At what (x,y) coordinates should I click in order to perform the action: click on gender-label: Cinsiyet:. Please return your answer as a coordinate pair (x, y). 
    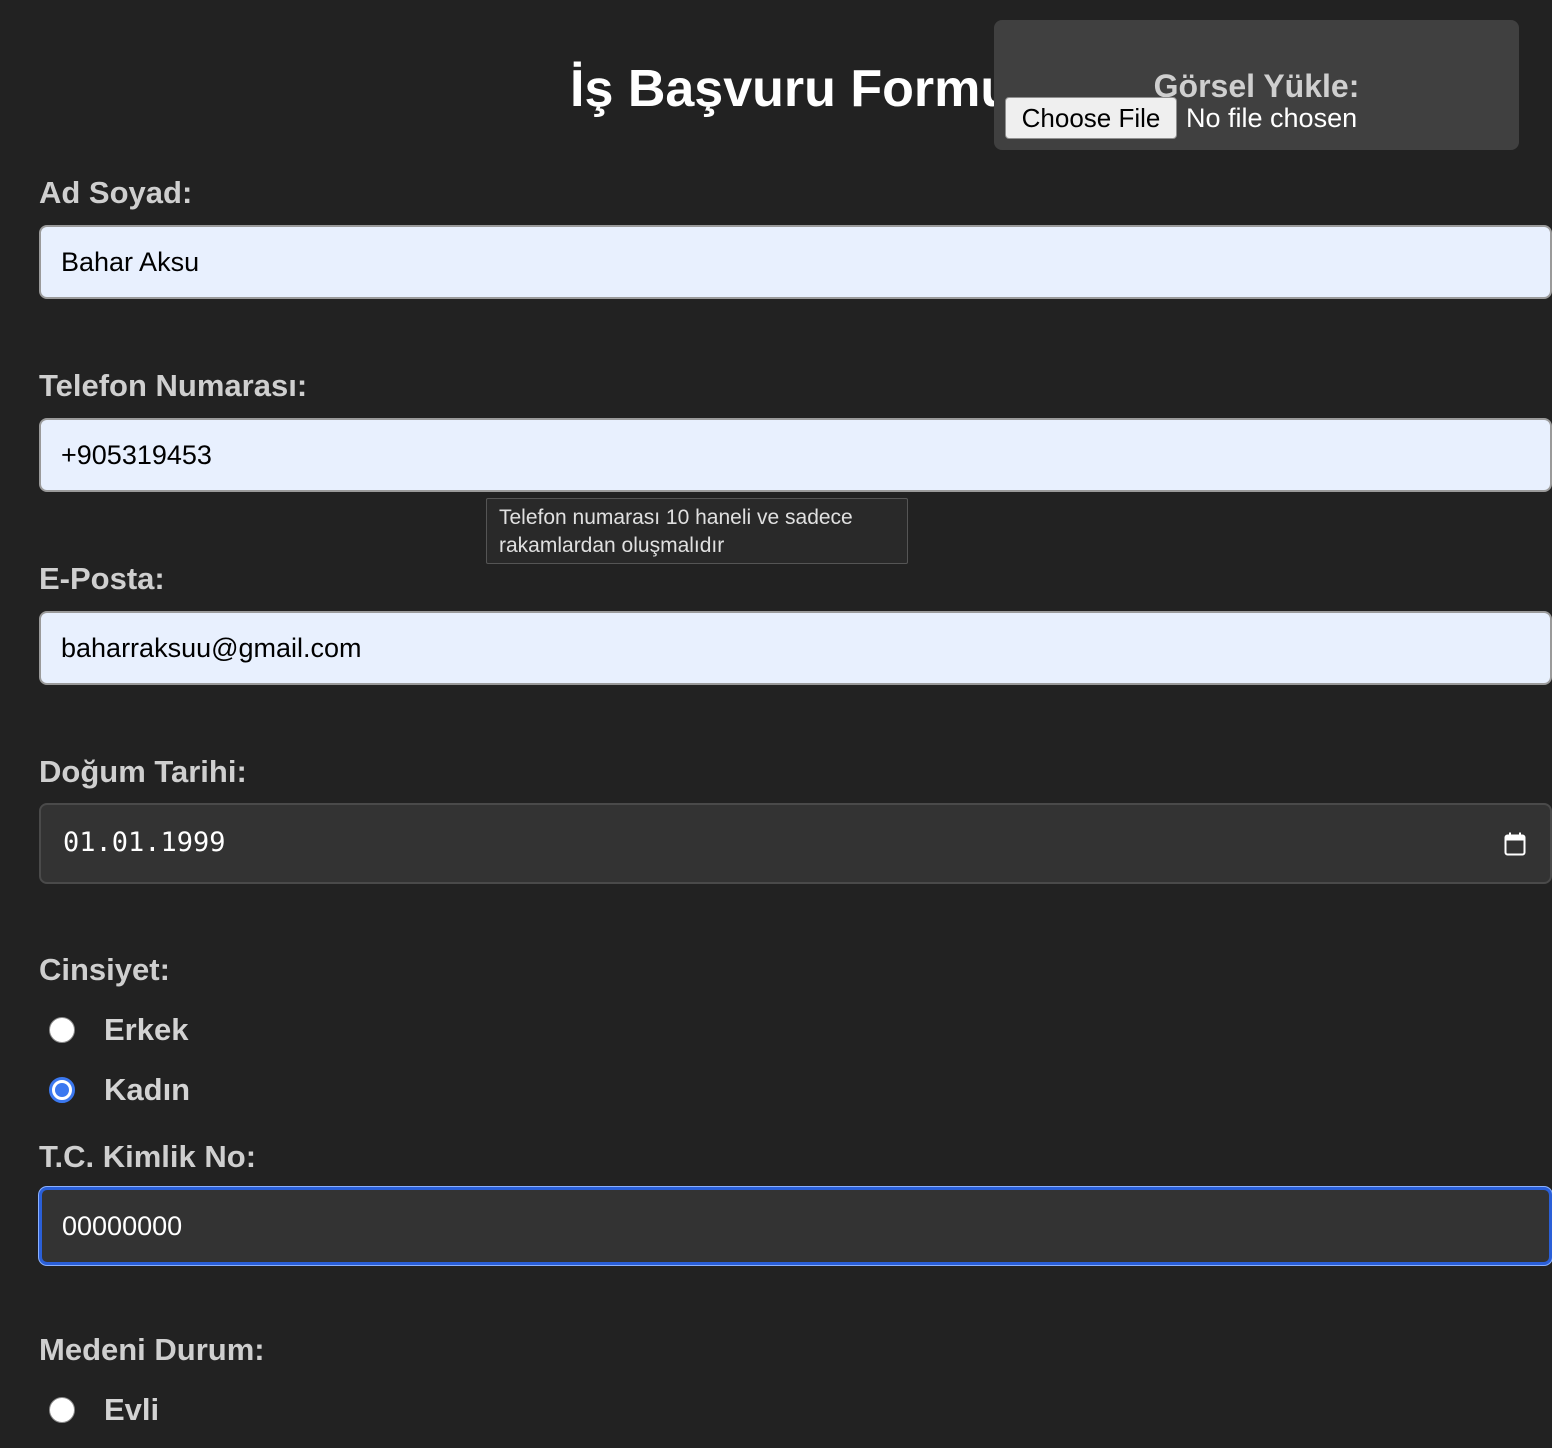
    Looking at the image, I should click on (104, 969).